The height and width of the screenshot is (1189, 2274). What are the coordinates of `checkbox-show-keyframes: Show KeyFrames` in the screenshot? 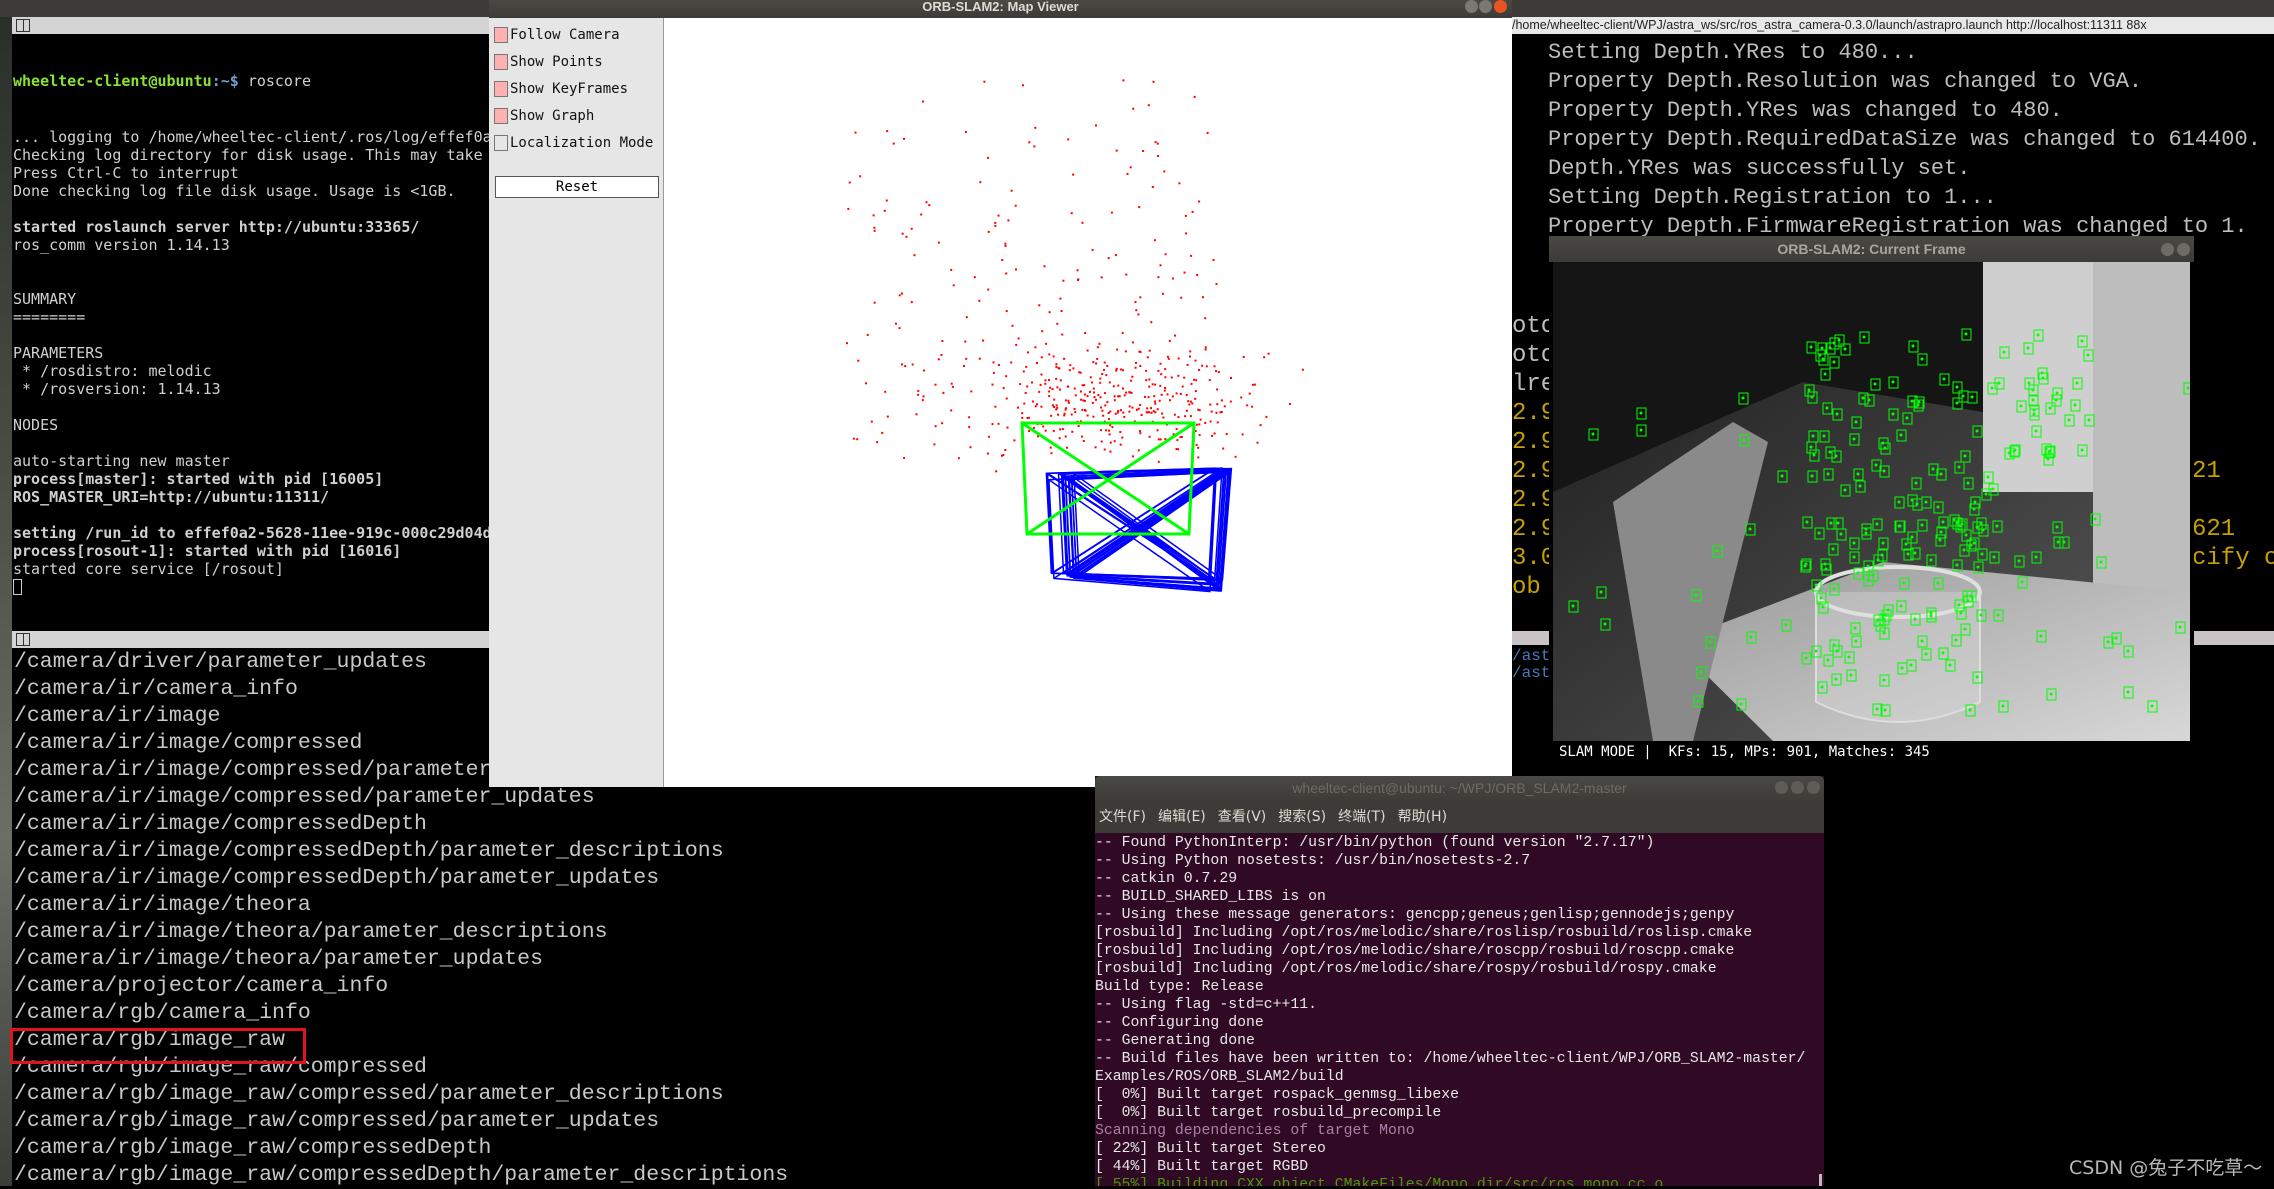 It's located at (561, 89).